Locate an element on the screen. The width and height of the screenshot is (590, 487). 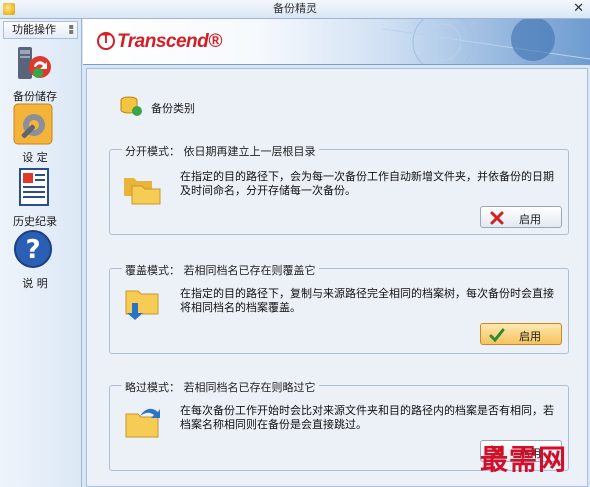
banner-art-icon is located at coordinates (486, 41).